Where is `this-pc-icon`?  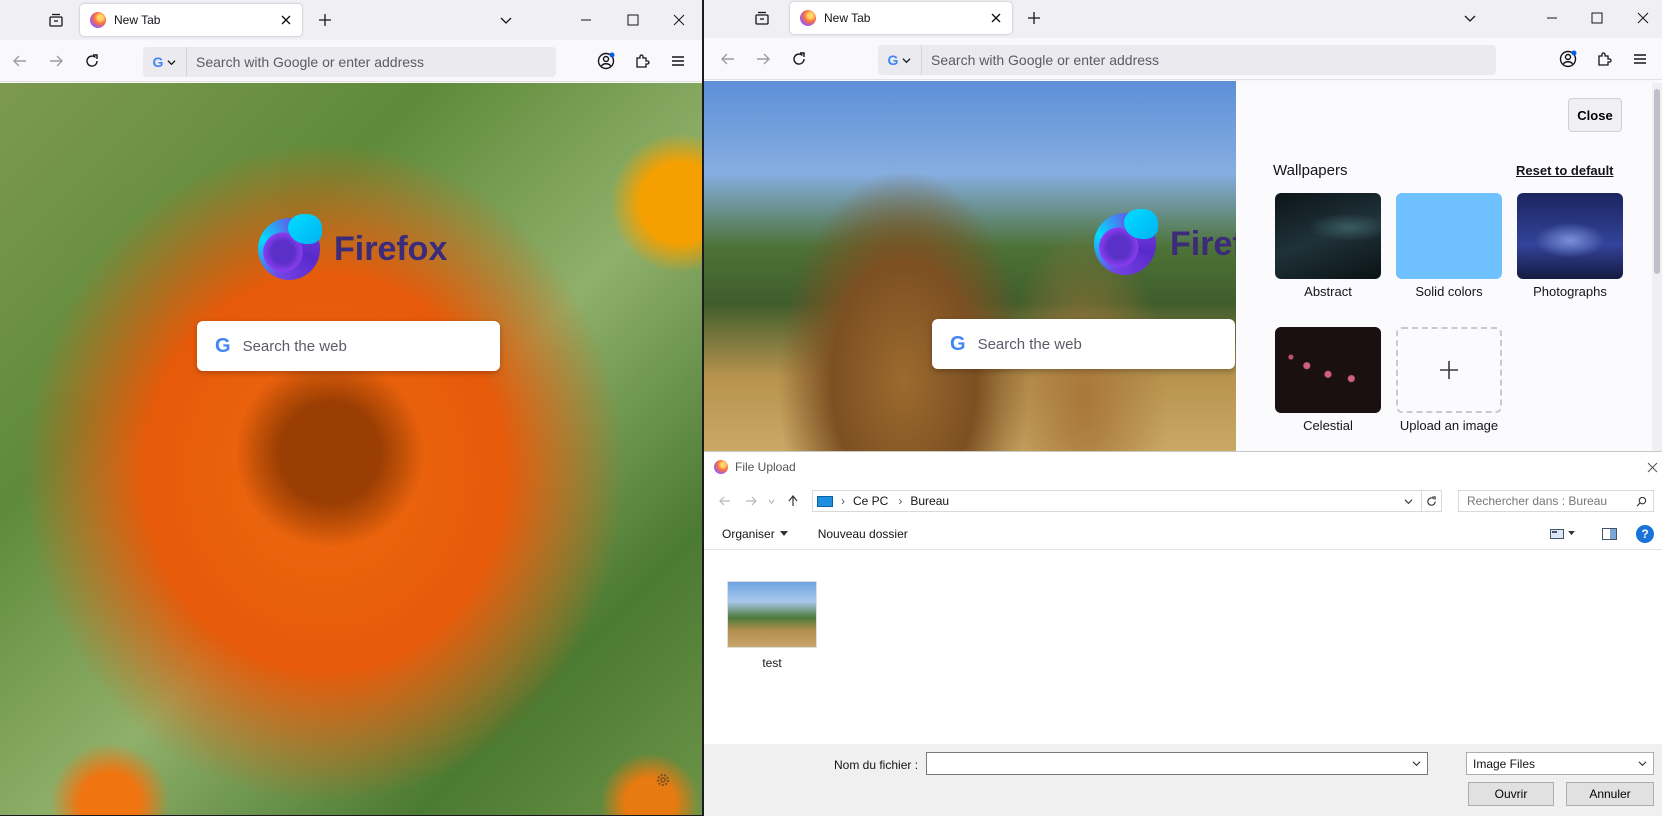 this-pc-icon is located at coordinates (825, 501).